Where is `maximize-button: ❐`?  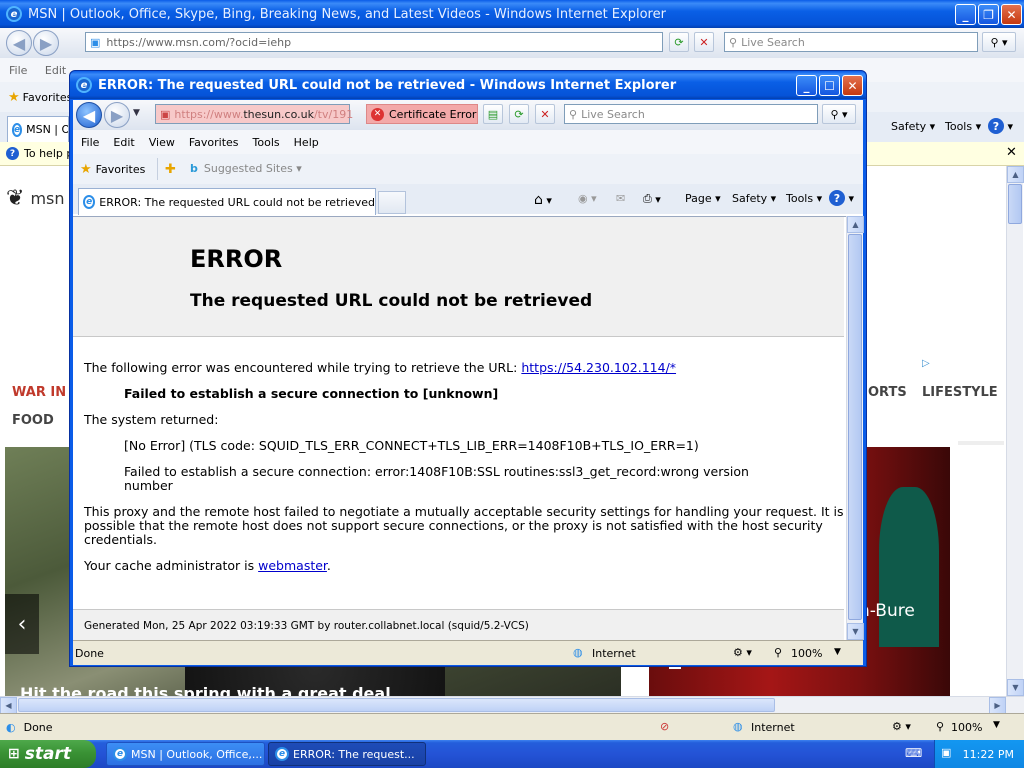
maximize-button: ❐ is located at coordinates (988, 14).